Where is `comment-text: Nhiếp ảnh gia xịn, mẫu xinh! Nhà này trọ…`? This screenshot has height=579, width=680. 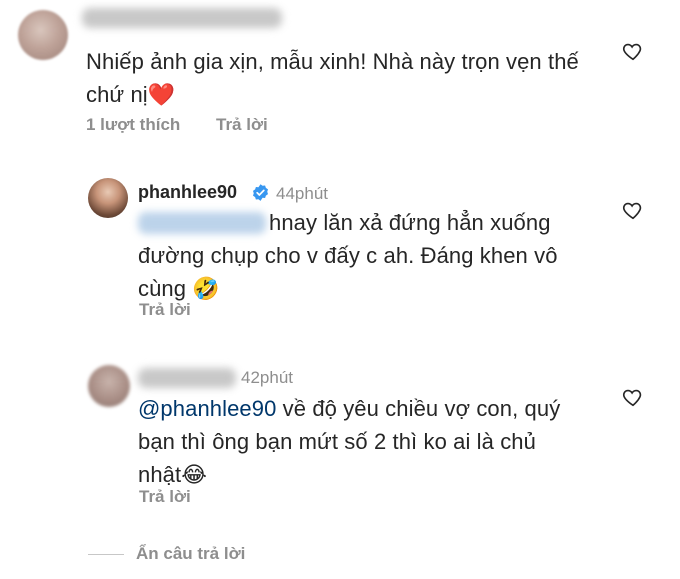 comment-text: Nhiếp ảnh gia xịn, mẫu xinh! Nhà này trọ… is located at coordinates (346, 78).